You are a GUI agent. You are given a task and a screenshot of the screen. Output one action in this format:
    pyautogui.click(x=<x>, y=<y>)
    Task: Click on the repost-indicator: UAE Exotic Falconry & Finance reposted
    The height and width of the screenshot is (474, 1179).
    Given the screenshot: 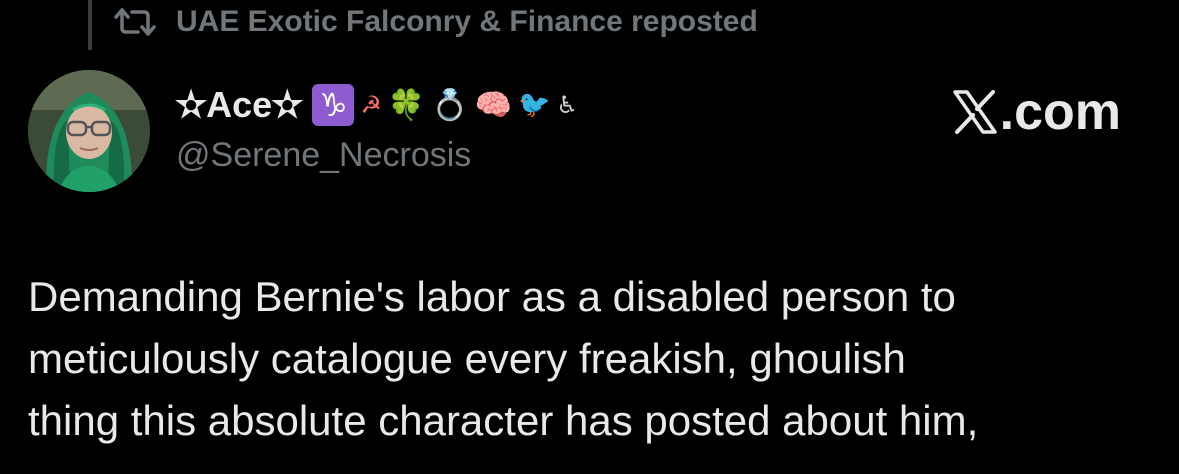 What is the action you would take?
    pyautogui.click(x=436, y=22)
    